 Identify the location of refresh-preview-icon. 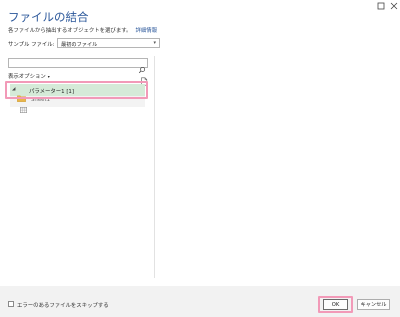
(144, 78).